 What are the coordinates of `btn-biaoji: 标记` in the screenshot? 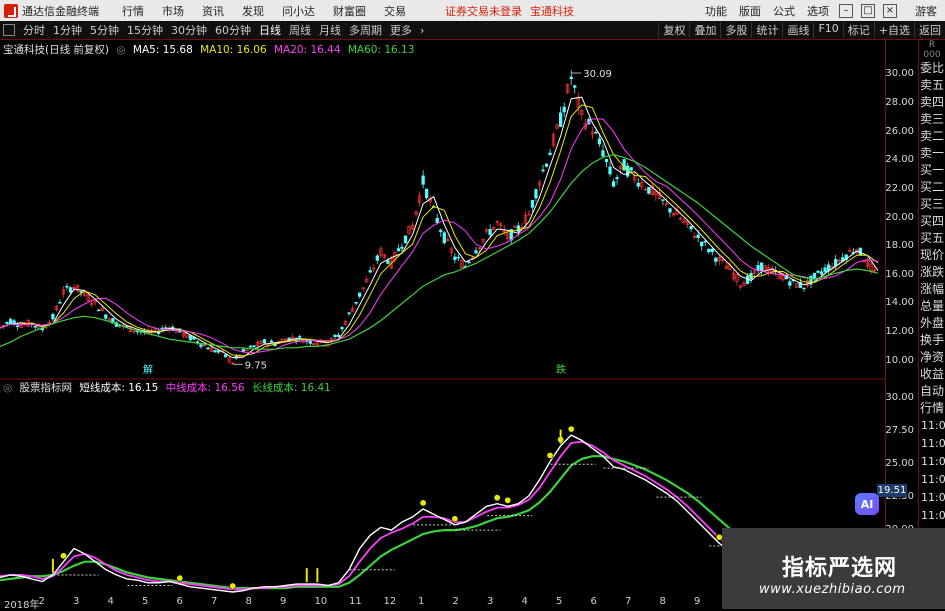 It's located at (858, 30).